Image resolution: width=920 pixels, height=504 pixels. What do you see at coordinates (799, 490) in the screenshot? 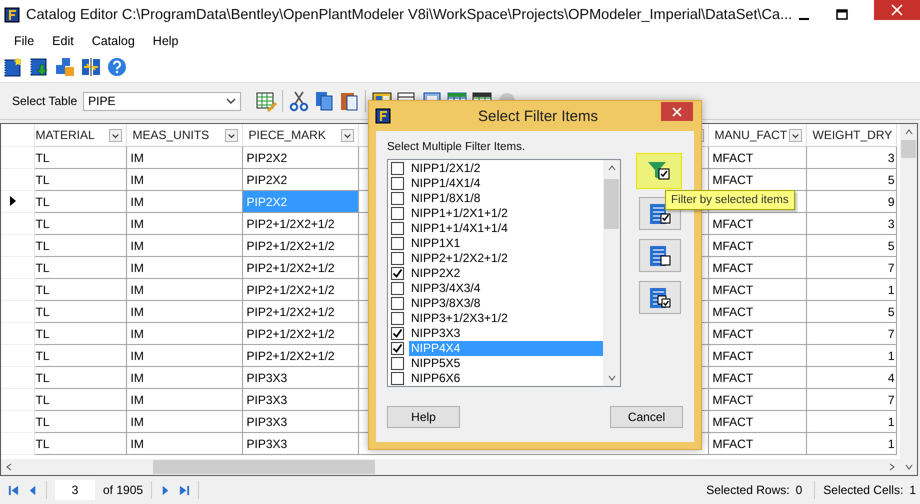
I see `status-value: 0` at bounding box center [799, 490].